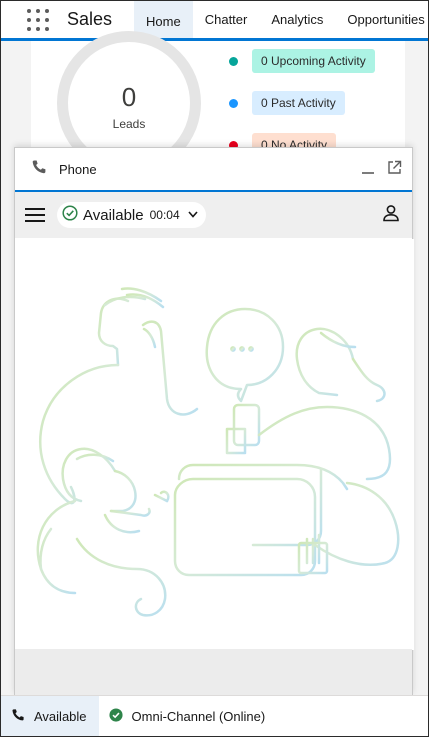  Describe the element at coordinates (90, 19) in the screenshot. I see `app-name: Sales` at that location.